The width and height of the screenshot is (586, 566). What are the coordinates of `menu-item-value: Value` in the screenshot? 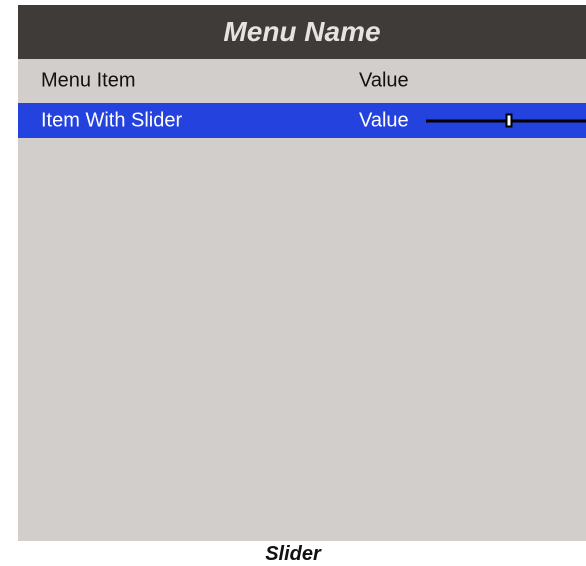 It's located at (384, 80).